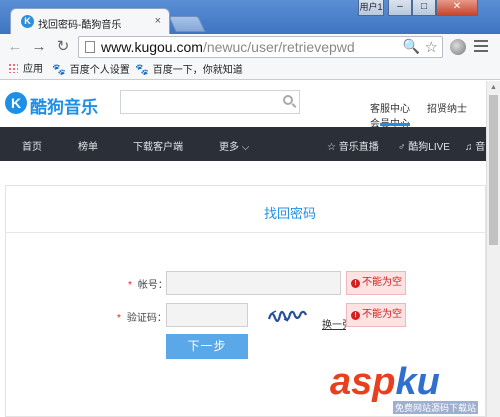 This screenshot has height=417, width=500. I want to click on kugou-logo-text: 酷狗音乐, so click(64, 105).